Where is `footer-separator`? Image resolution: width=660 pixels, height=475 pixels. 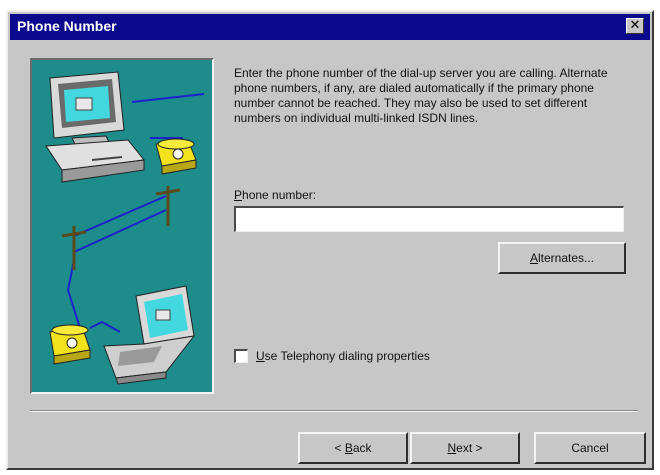 footer-separator is located at coordinates (334, 411).